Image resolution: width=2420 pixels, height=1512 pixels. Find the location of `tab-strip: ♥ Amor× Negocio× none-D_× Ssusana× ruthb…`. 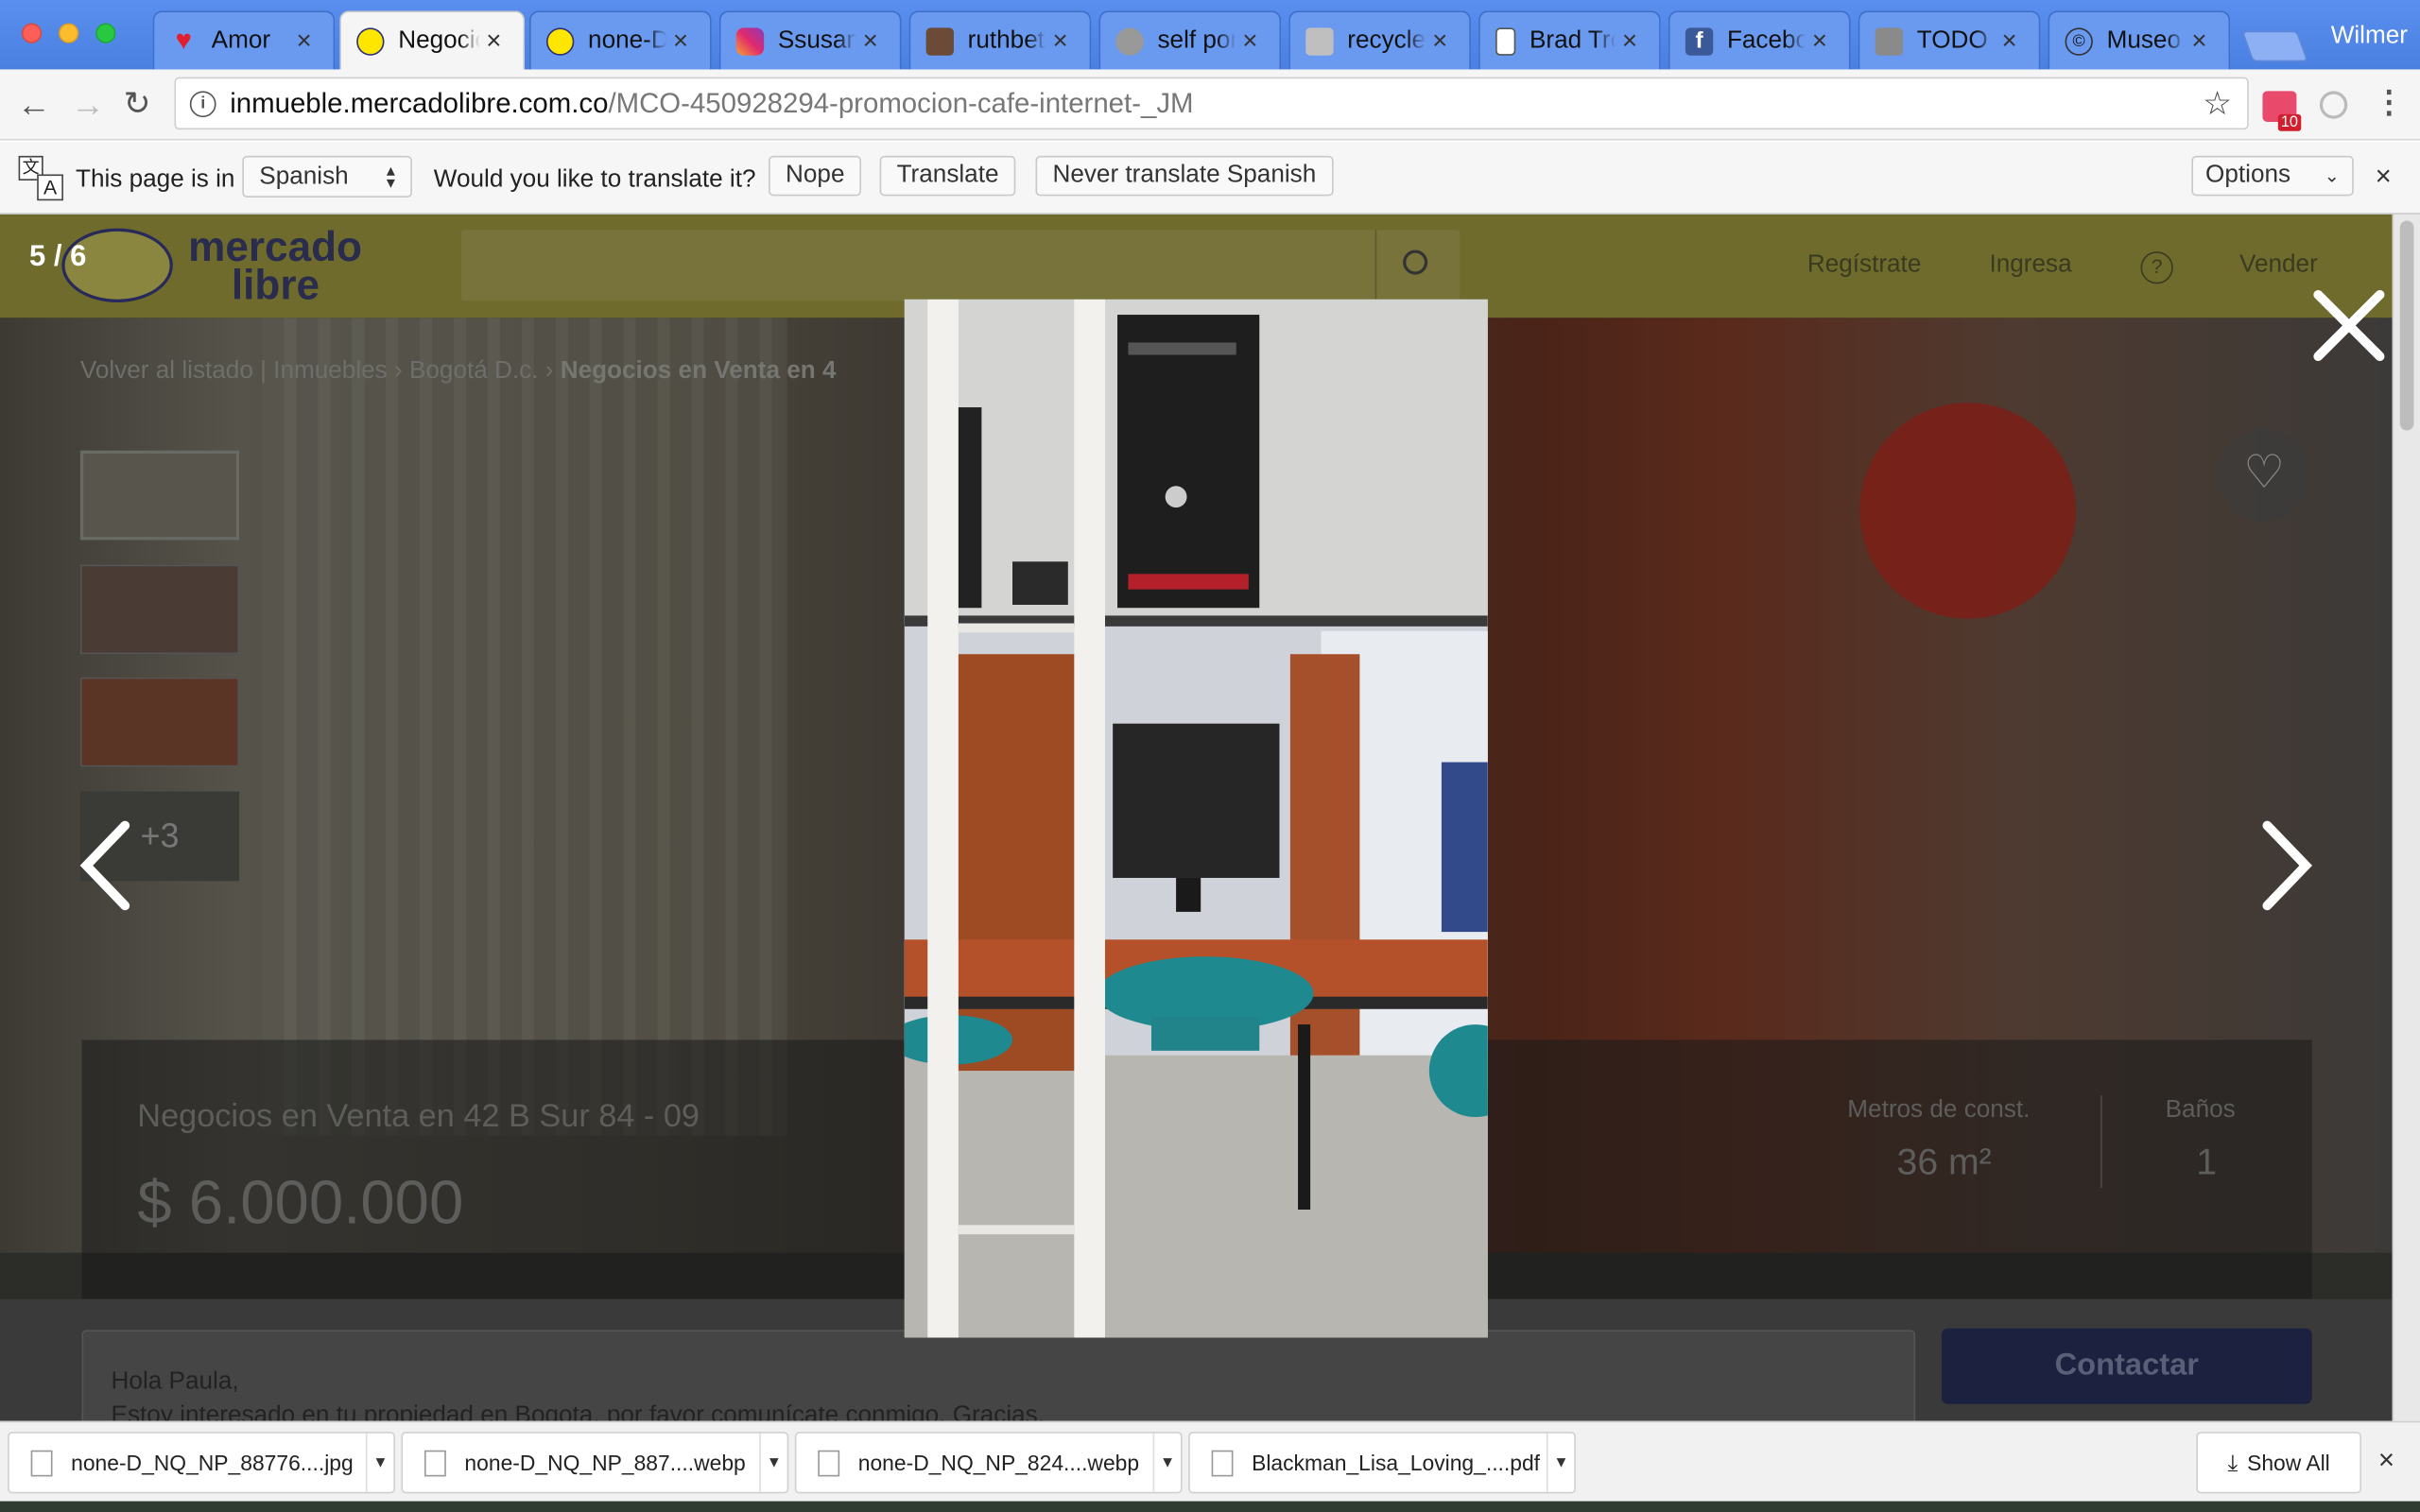

tab-strip: ♥ Amor× Negocio× none-D_× Ssusana× ruthb… is located at coordinates (1210, 35).